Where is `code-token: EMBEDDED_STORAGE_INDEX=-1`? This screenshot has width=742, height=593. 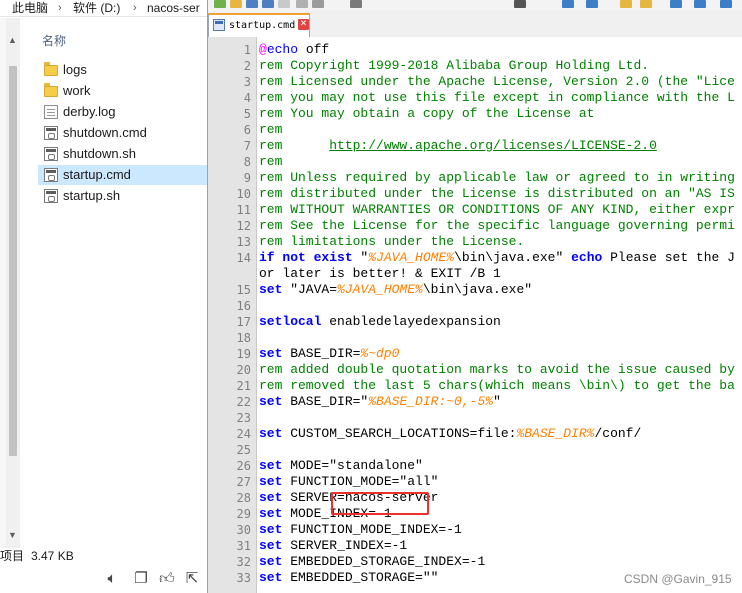 code-token: EMBEDDED_STORAGE_INDEX=-1 is located at coordinates (384, 561).